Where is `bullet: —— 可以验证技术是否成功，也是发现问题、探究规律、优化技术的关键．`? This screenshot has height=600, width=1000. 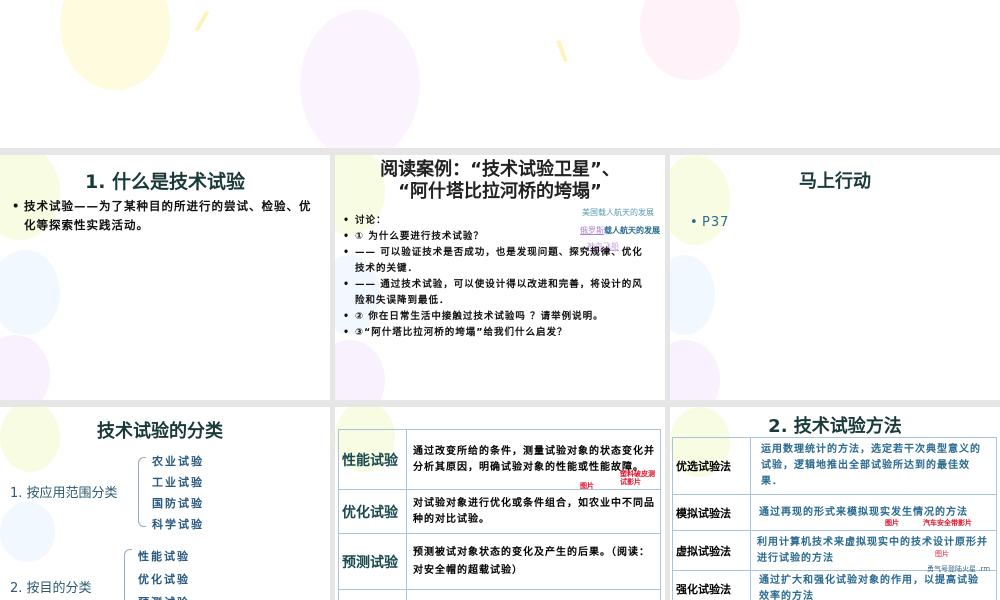 bullet: —— 可以验证技术是否成功，也是发现问题、探究规律、优化技术的关键． is located at coordinates (493, 261).